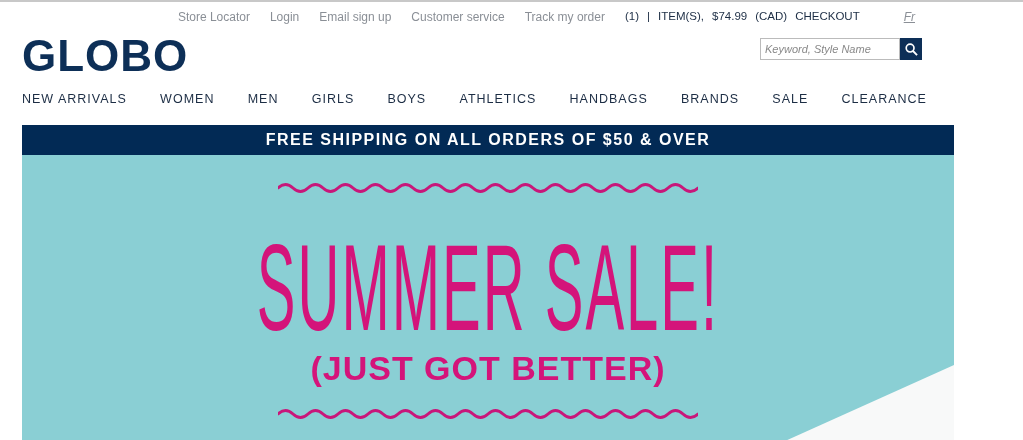  I want to click on nav-link: WOMEN, so click(187, 99).